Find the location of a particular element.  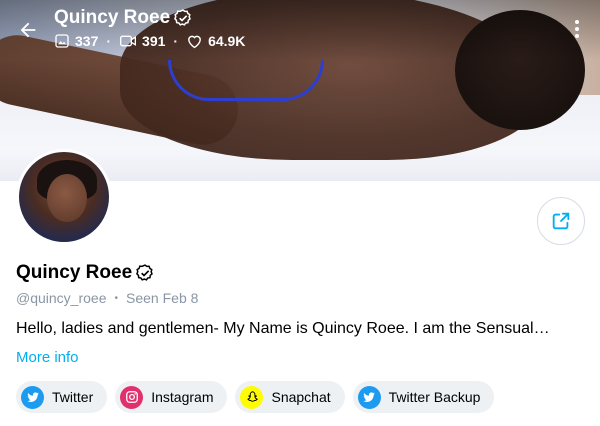

profile-name-text: Quincy Roee is located at coordinates (74, 272).